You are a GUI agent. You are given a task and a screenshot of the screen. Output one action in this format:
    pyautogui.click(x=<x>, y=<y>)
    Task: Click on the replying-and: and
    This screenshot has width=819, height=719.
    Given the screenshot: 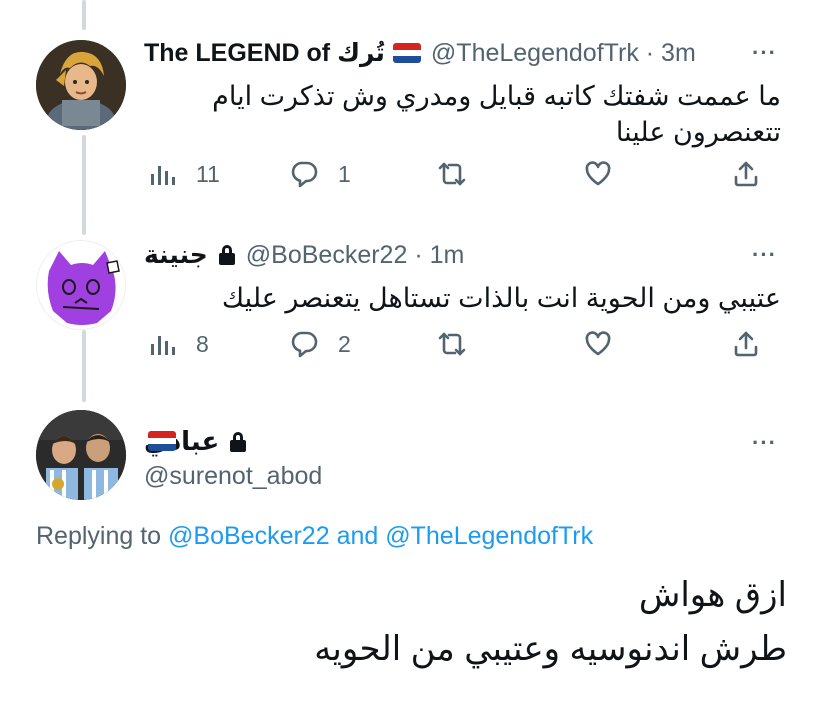 What is the action you would take?
    pyautogui.click(x=357, y=536)
    